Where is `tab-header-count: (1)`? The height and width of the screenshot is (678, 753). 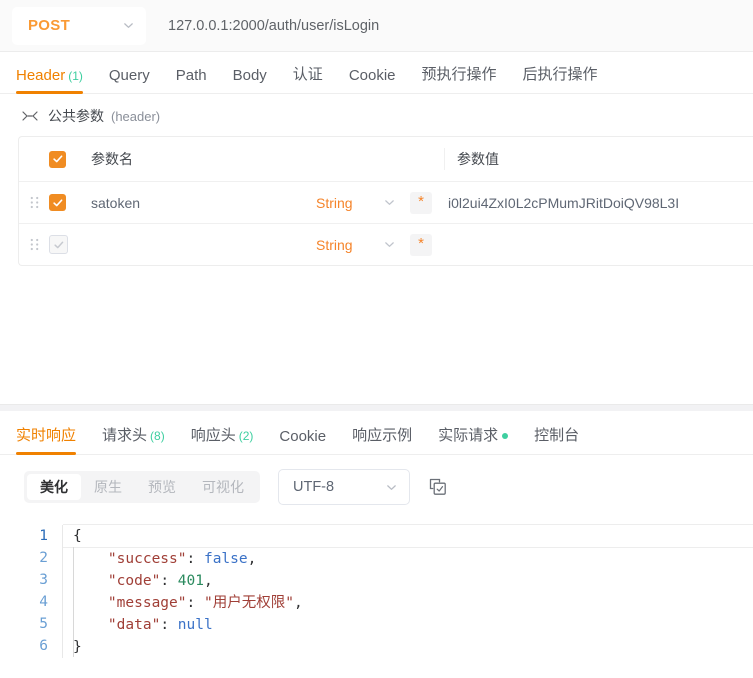 tab-header-count: (1) is located at coordinates (75, 76).